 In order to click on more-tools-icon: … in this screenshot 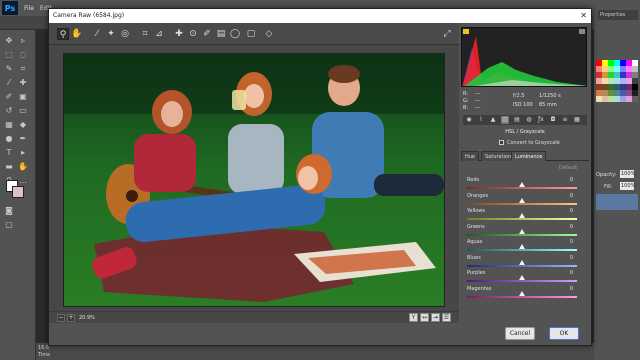, I will do `click(23, 181)`.